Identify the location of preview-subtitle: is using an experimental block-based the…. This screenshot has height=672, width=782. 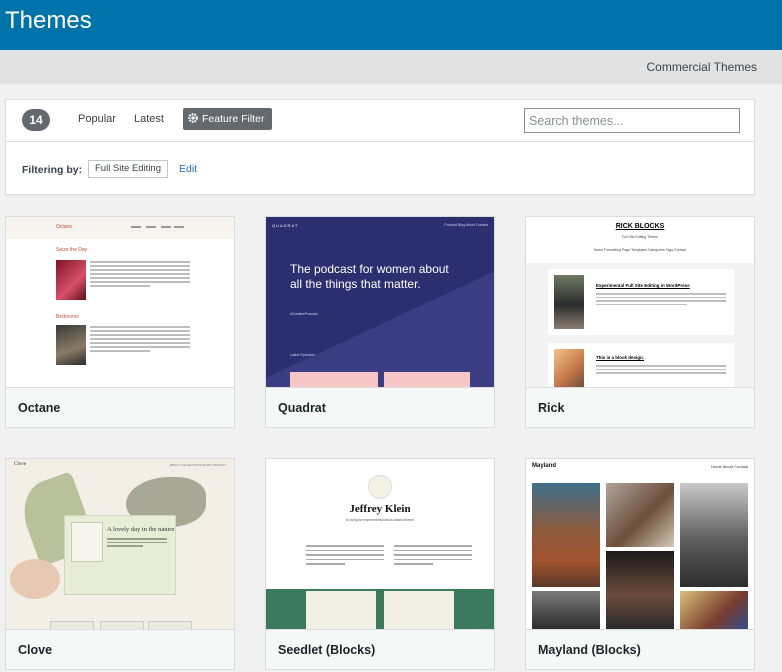
(380, 520).